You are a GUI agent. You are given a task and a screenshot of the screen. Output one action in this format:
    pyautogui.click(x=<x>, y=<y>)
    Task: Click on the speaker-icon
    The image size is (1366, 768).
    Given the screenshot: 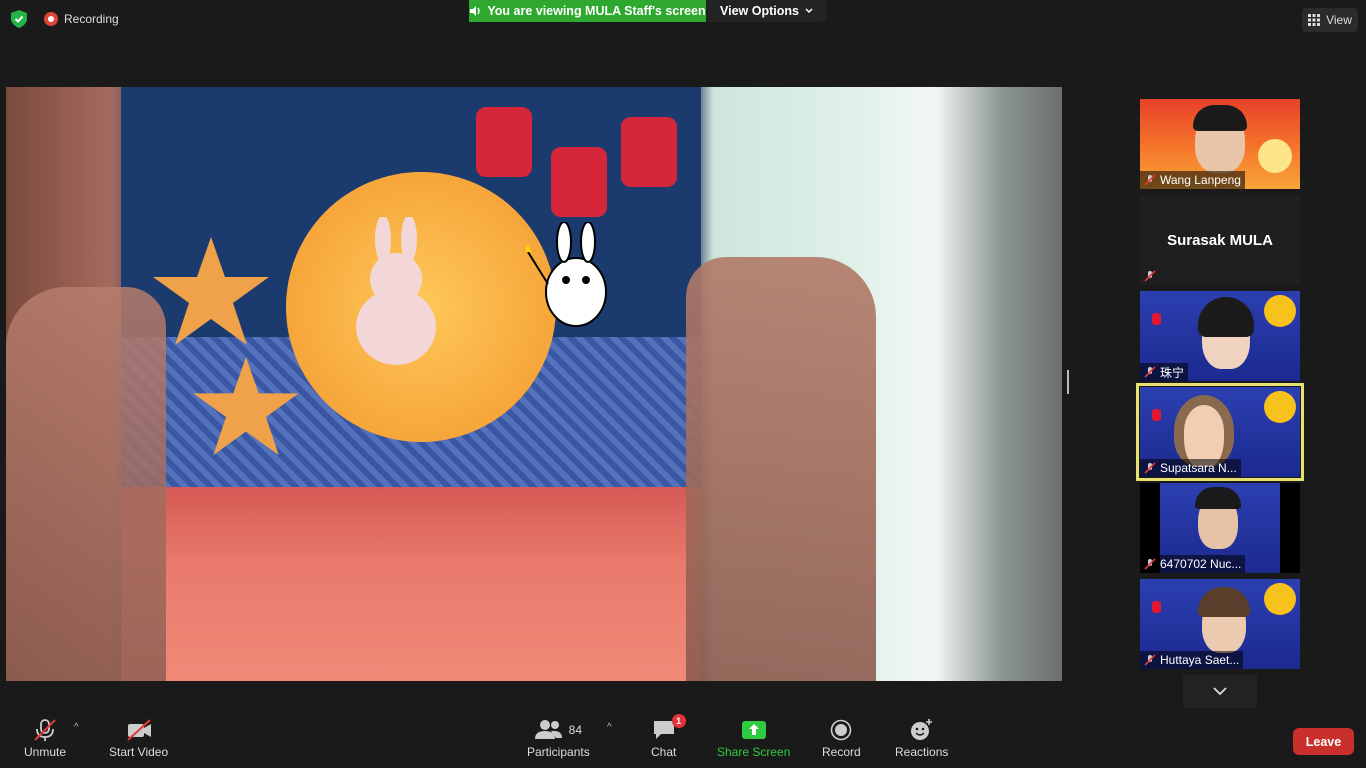 What is the action you would take?
    pyautogui.click(x=475, y=11)
    